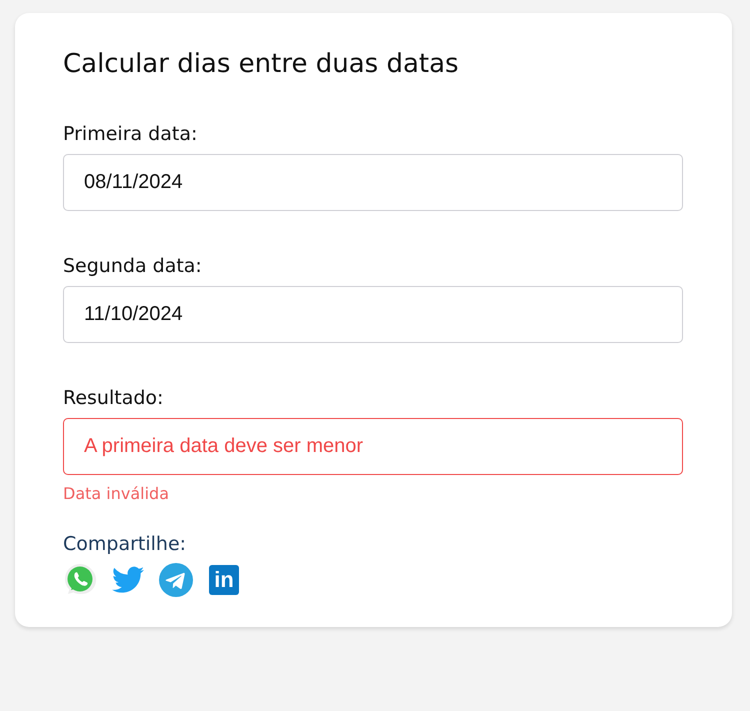  I want to click on date-field: A primeira data deve ser menor, so click(373, 446).